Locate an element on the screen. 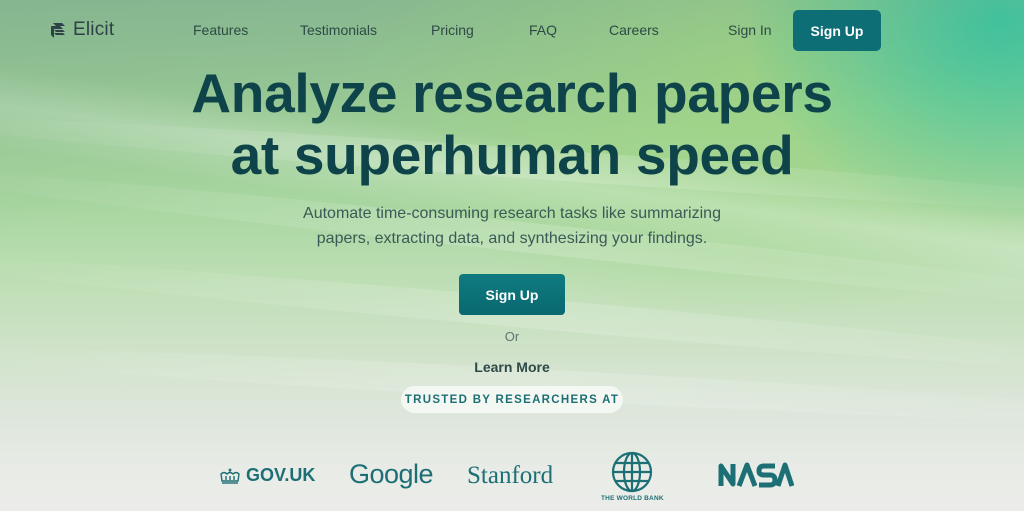 The height and width of the screenshot is (511, 1024). logo-nasa: NASA is located at coordinates (756, 475).